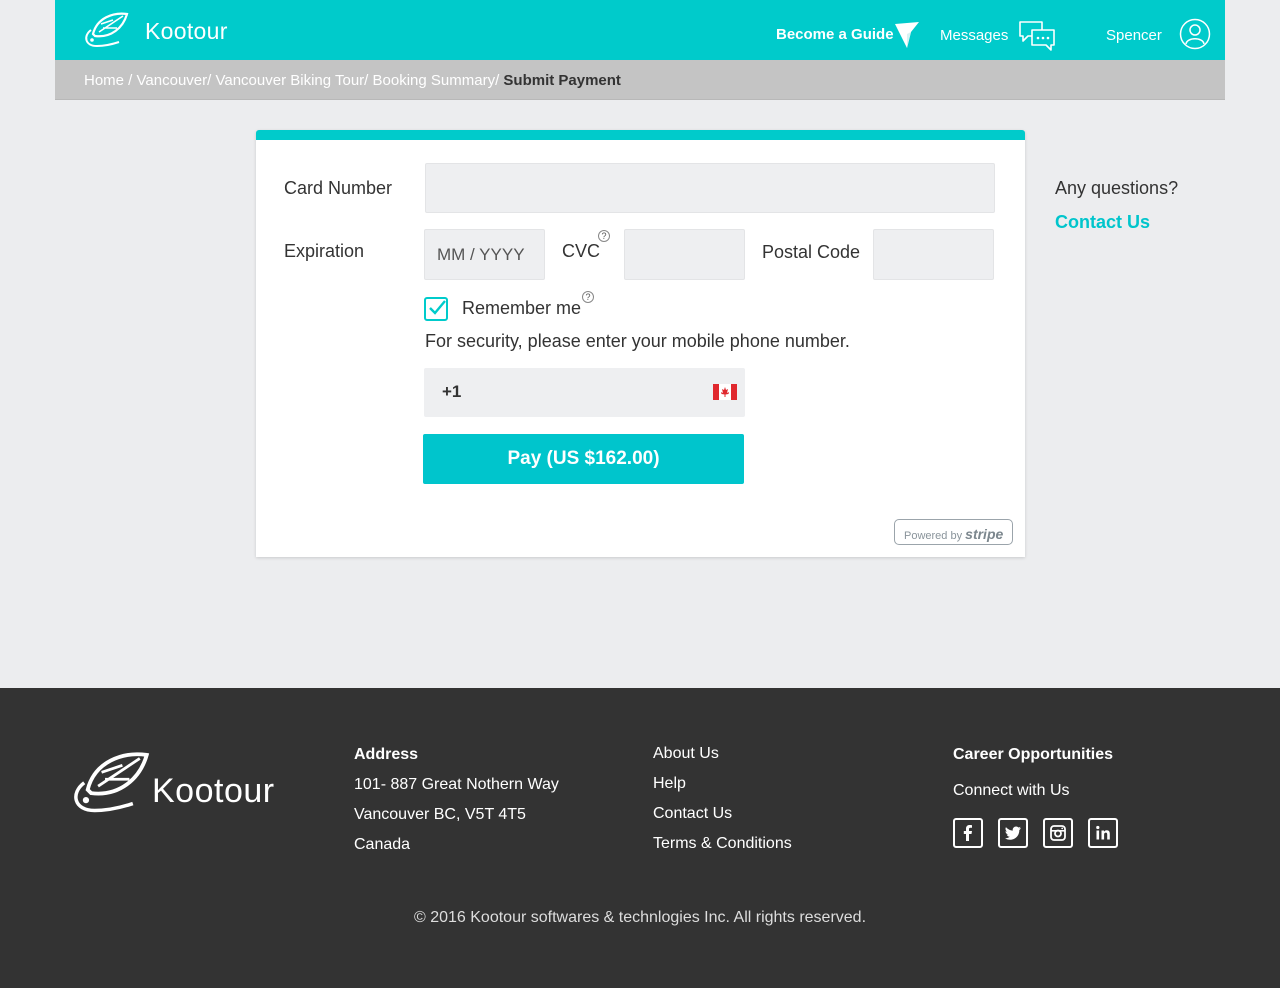 The width and height of the screenshot is (1280, 988). What do you see at coordinates (324, 251) in the screenshot?
I see `expiration-label: Expiration` at bounding box center [324, 251].